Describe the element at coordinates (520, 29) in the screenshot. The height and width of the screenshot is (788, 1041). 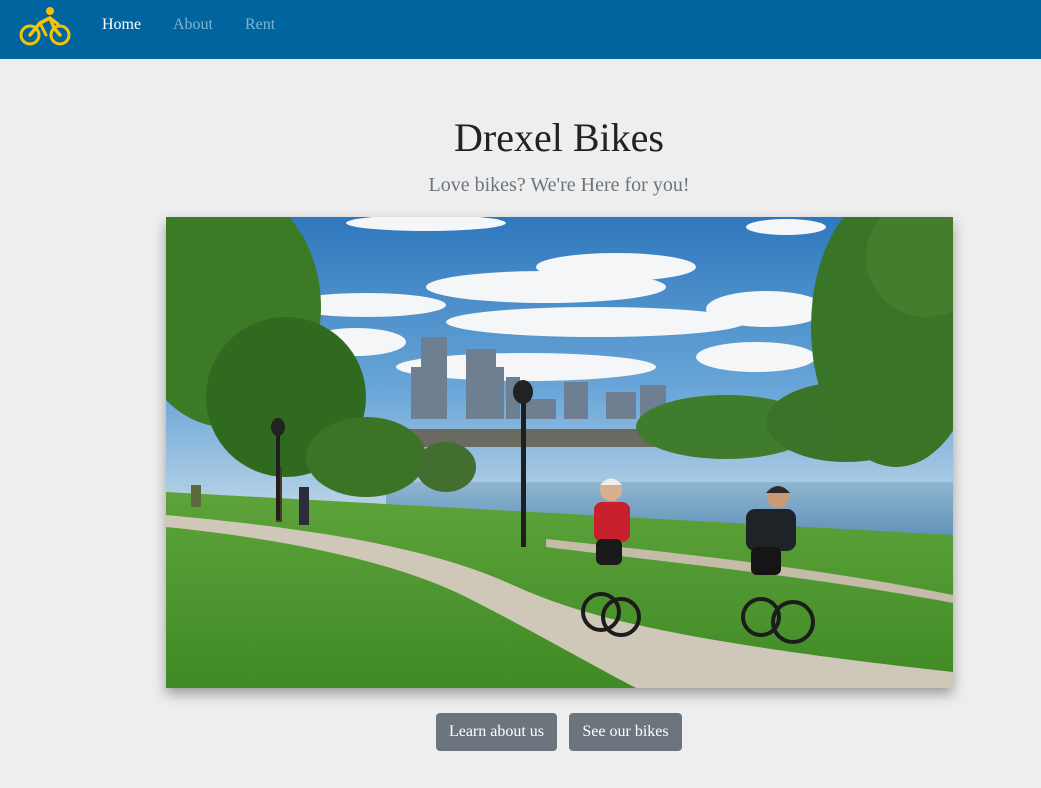
I see `top-navbar: Home About Rent` at that location.